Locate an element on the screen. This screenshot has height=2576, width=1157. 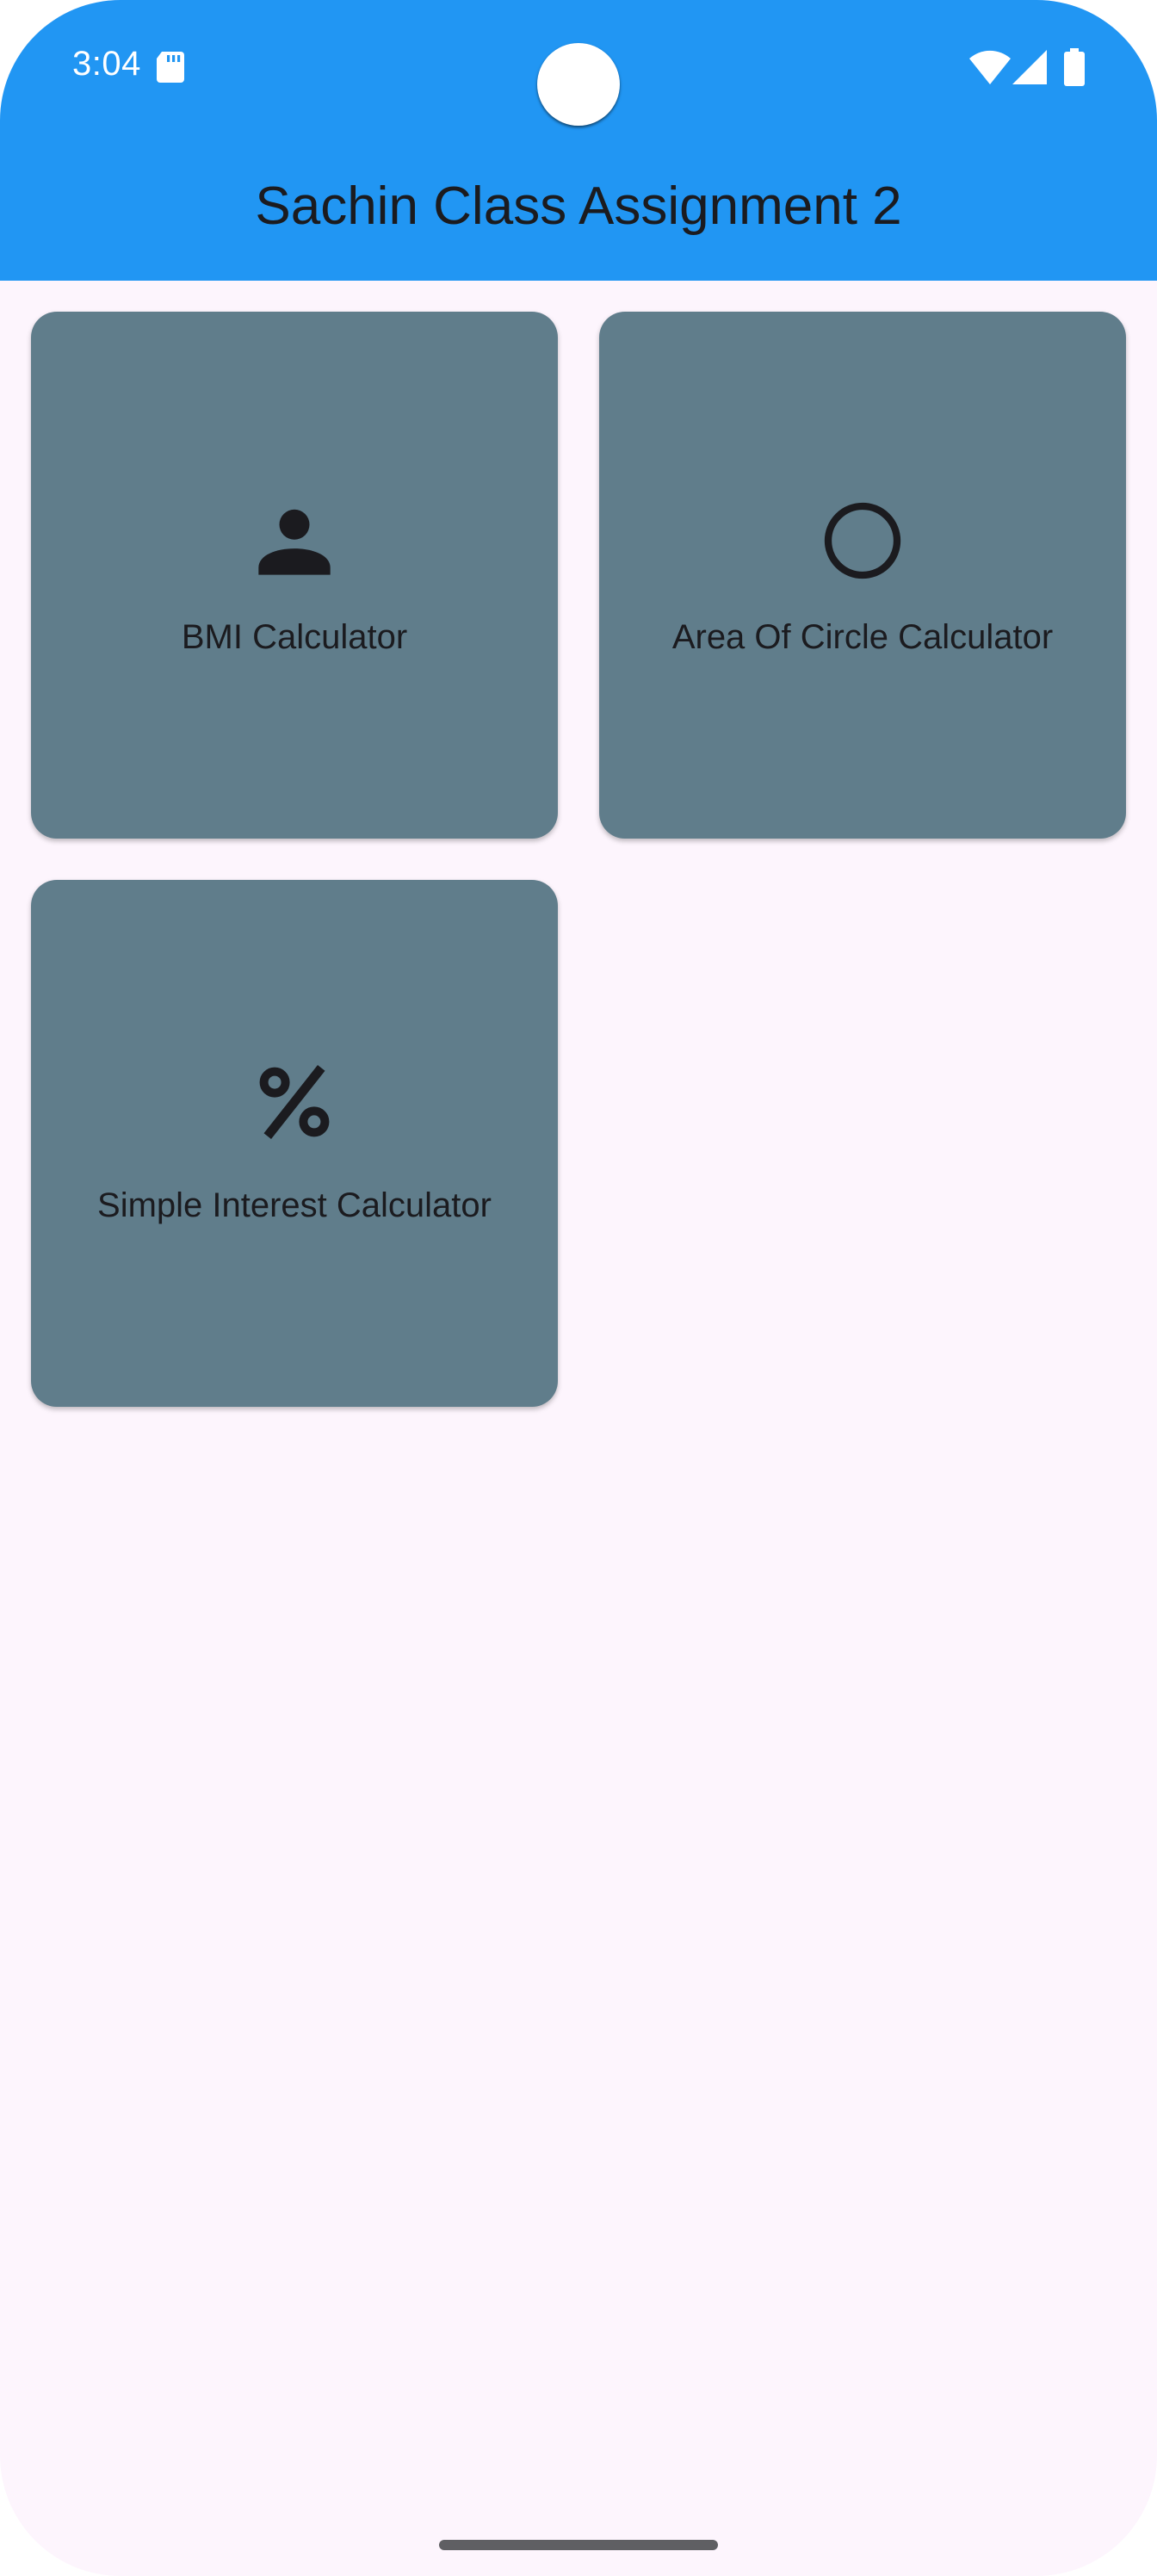
circle-outline-icon is located at coordinates (862, 540).